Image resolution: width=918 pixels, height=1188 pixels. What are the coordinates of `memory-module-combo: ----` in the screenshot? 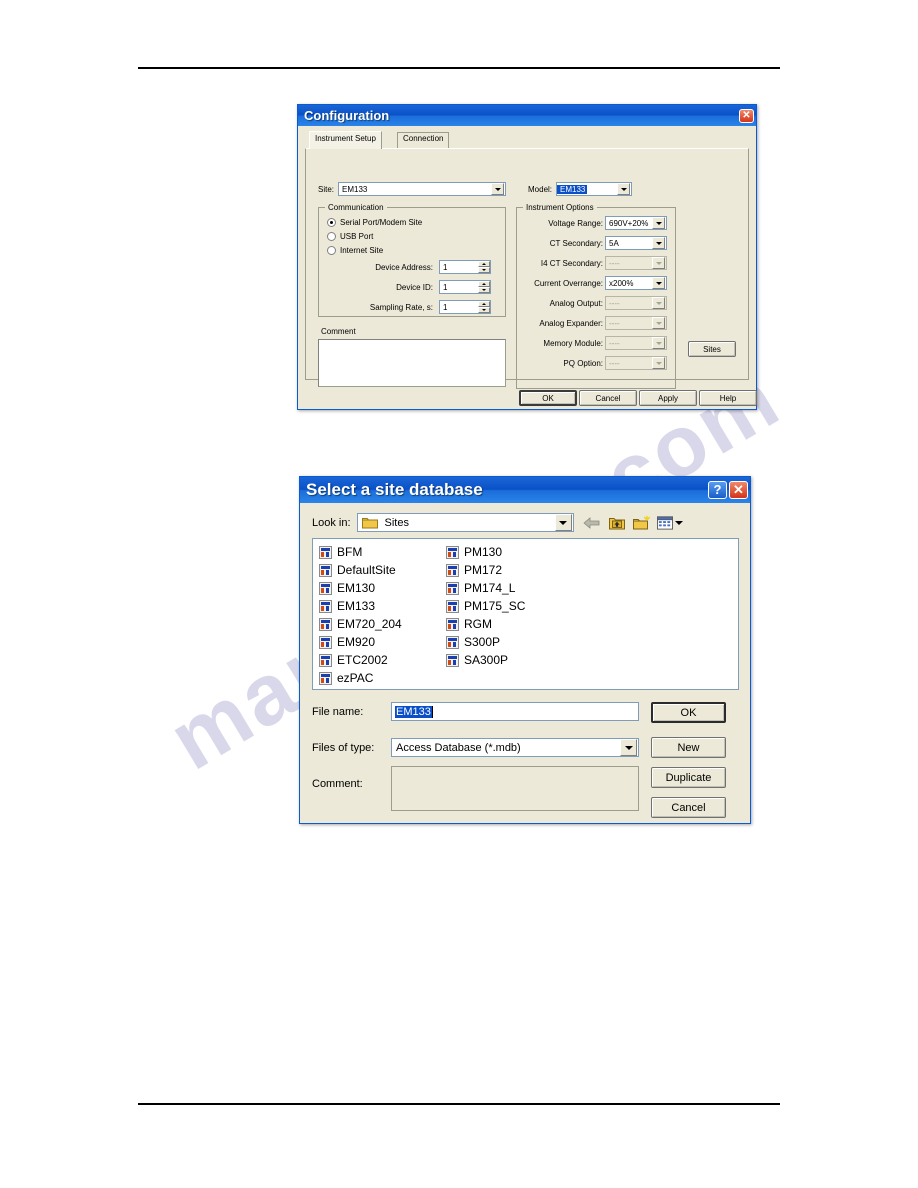 It's located at (636, 343).